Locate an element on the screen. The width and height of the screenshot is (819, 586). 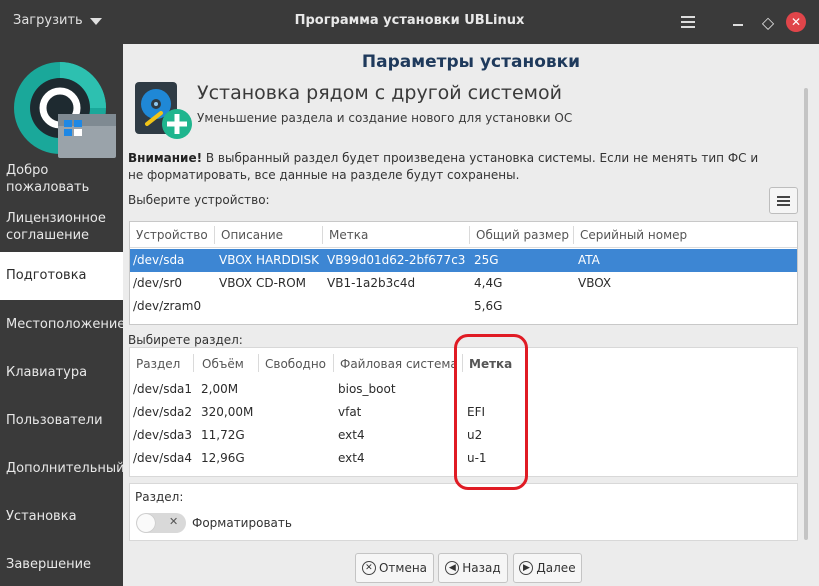
table-row: /dev/zram0 5,6G is located at coordinates (463, 306).